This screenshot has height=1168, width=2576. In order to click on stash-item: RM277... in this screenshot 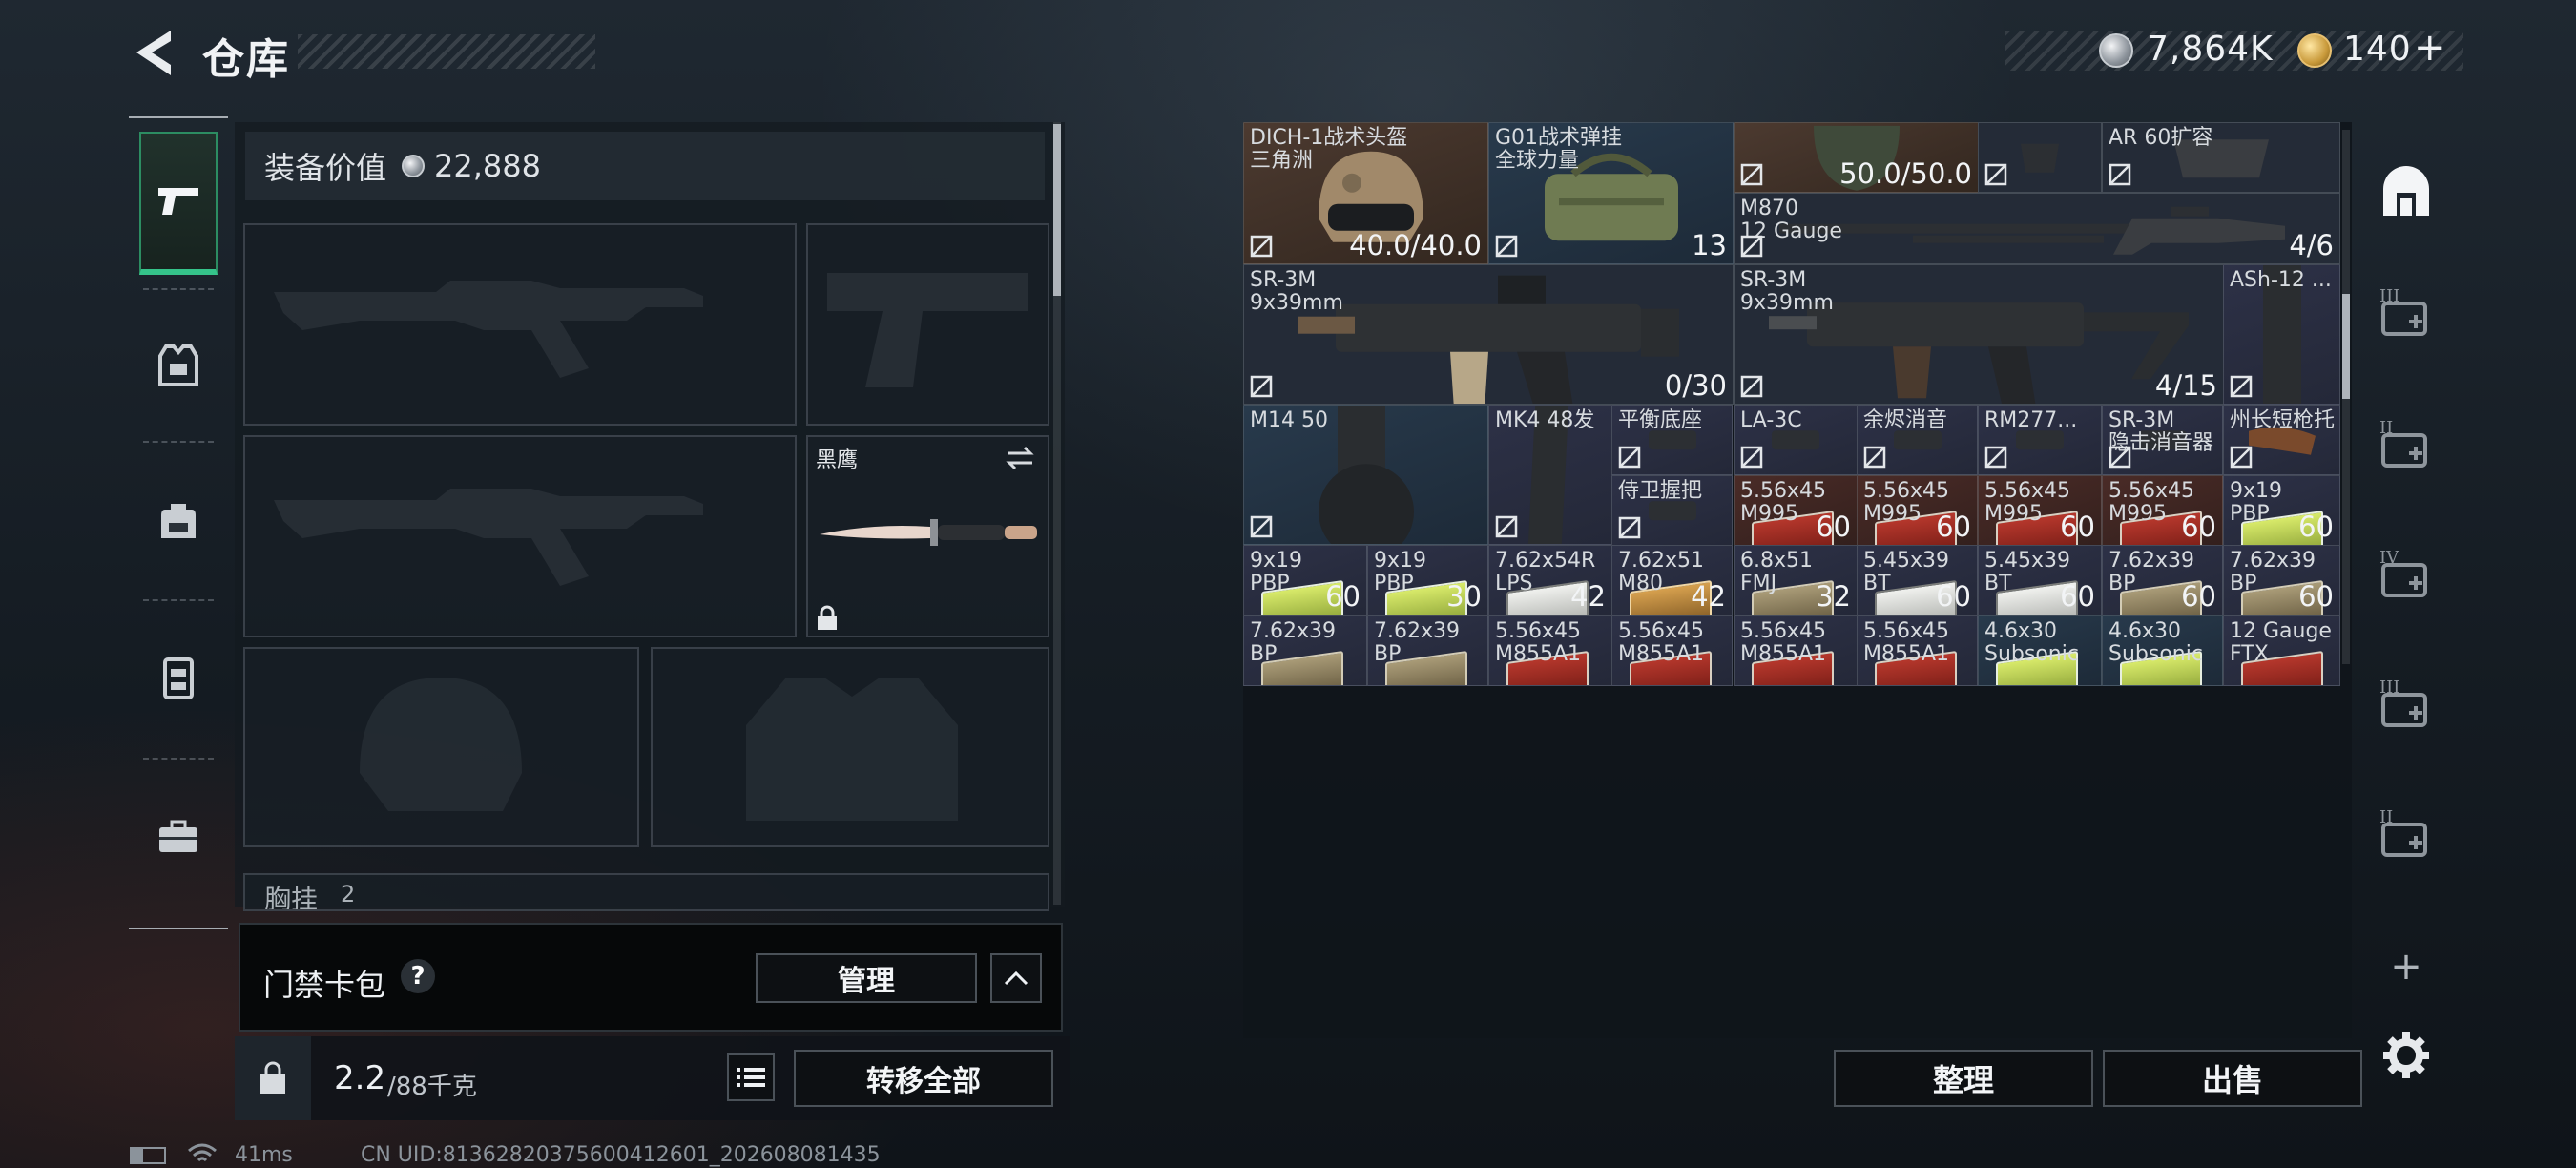, I will do `click(2040, 440)`.